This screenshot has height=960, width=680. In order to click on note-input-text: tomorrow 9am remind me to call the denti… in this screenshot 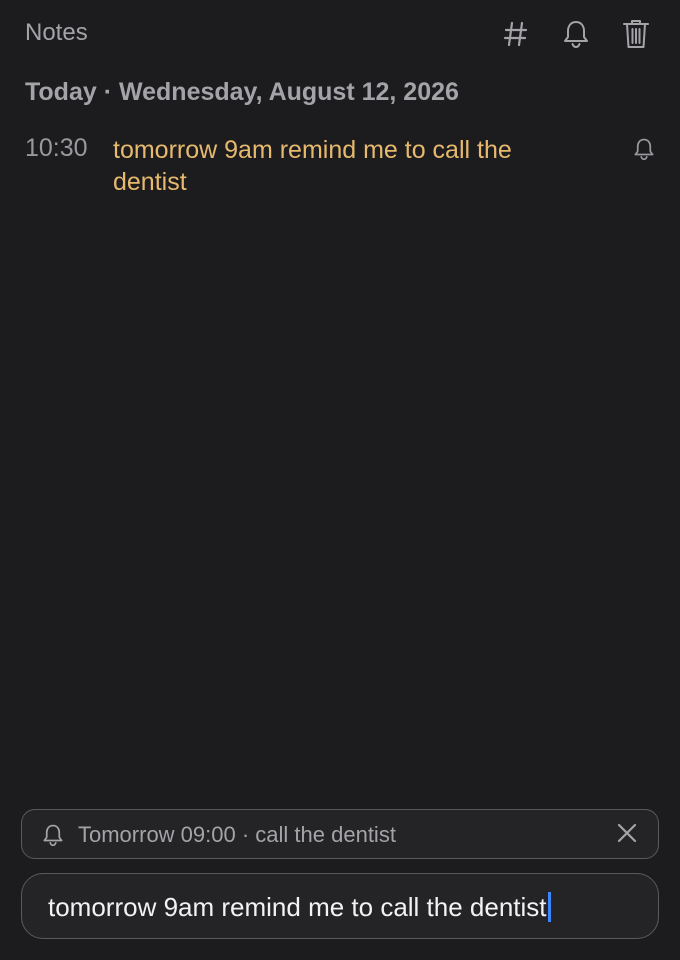, I will do `click(297, 906)`.